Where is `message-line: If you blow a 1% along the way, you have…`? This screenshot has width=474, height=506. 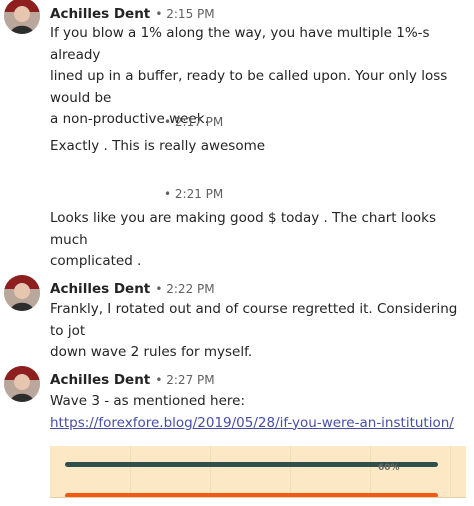 message-line: If you blow a 1% along the way, you have… is located at coordinates (240, 44).